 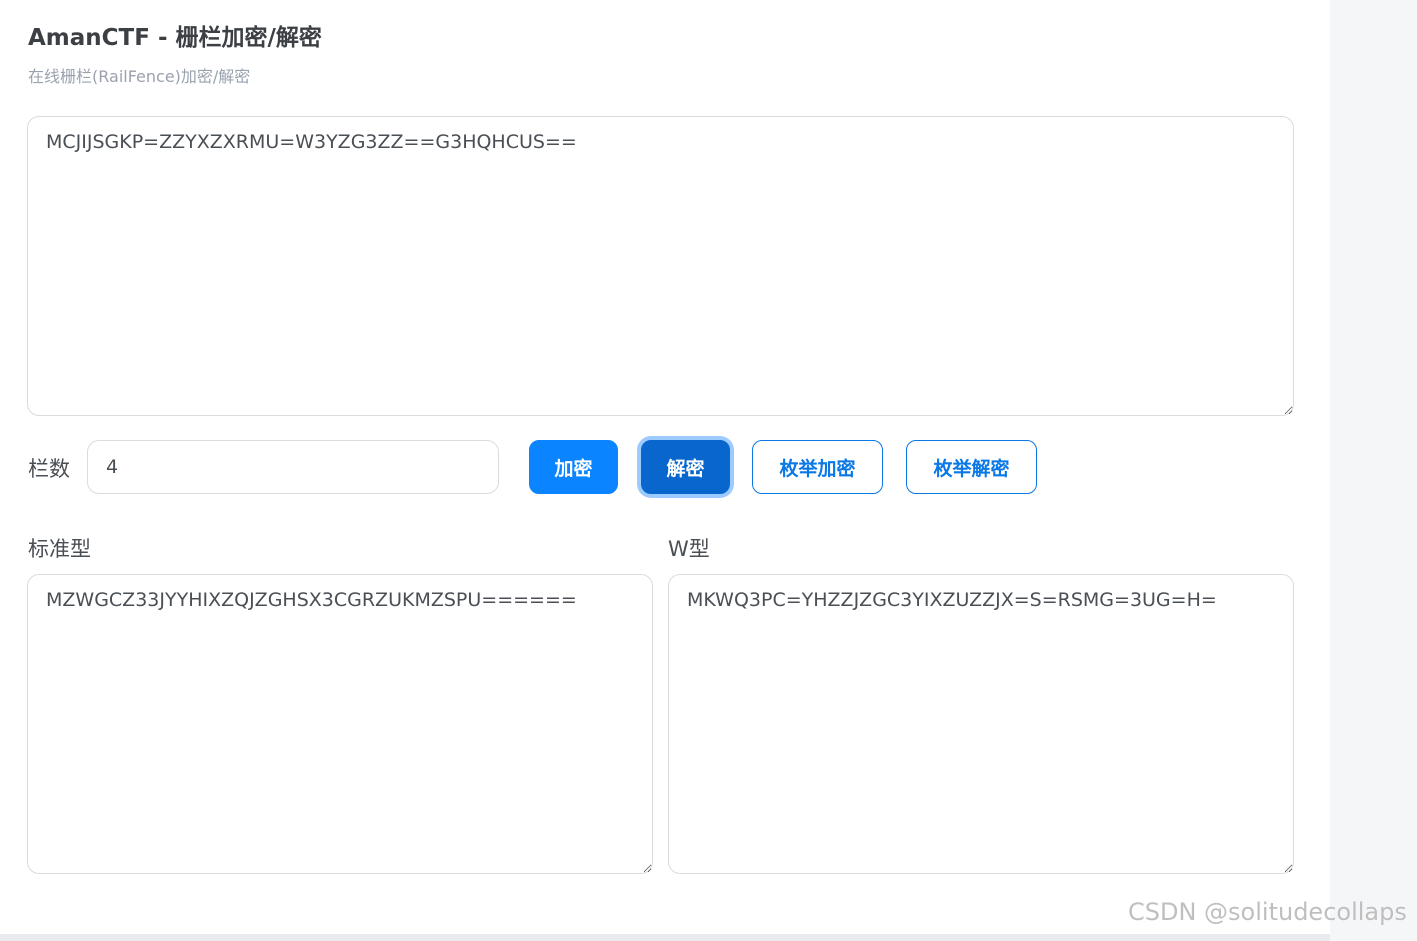 I want to click on page-subtitle: 在线栅栏(RailFence)加密/解密, so click(x=139, y=76).